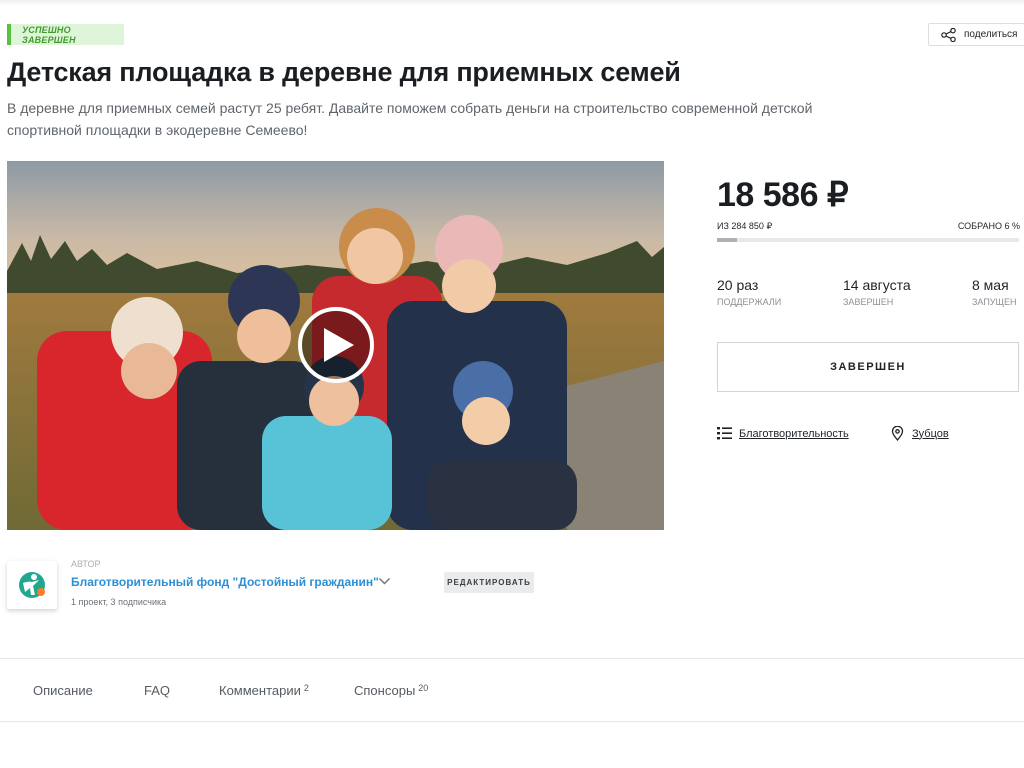 Image resolution: width=1024 pixels, height=768 pixels. Describe the element at coordinates (749, 302) in the screenshot. I see `stat-backers-label: ПОДДЕРЖАЛИ` at that location.